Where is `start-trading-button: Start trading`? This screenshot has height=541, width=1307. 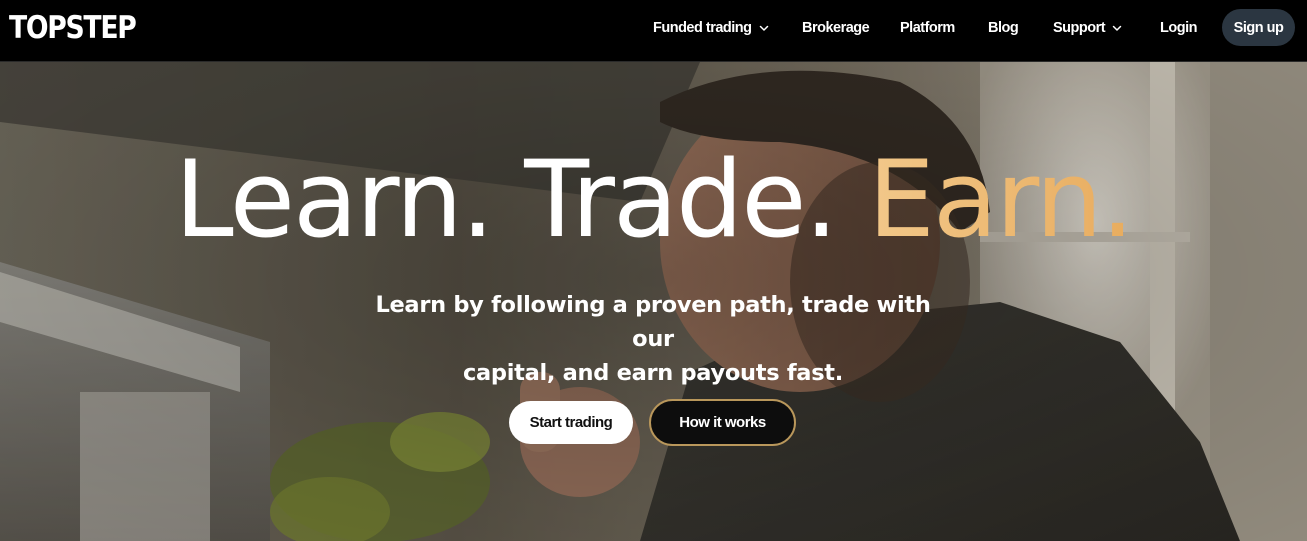
start-trading-button: Start trading is located at coordinates (571, 422).